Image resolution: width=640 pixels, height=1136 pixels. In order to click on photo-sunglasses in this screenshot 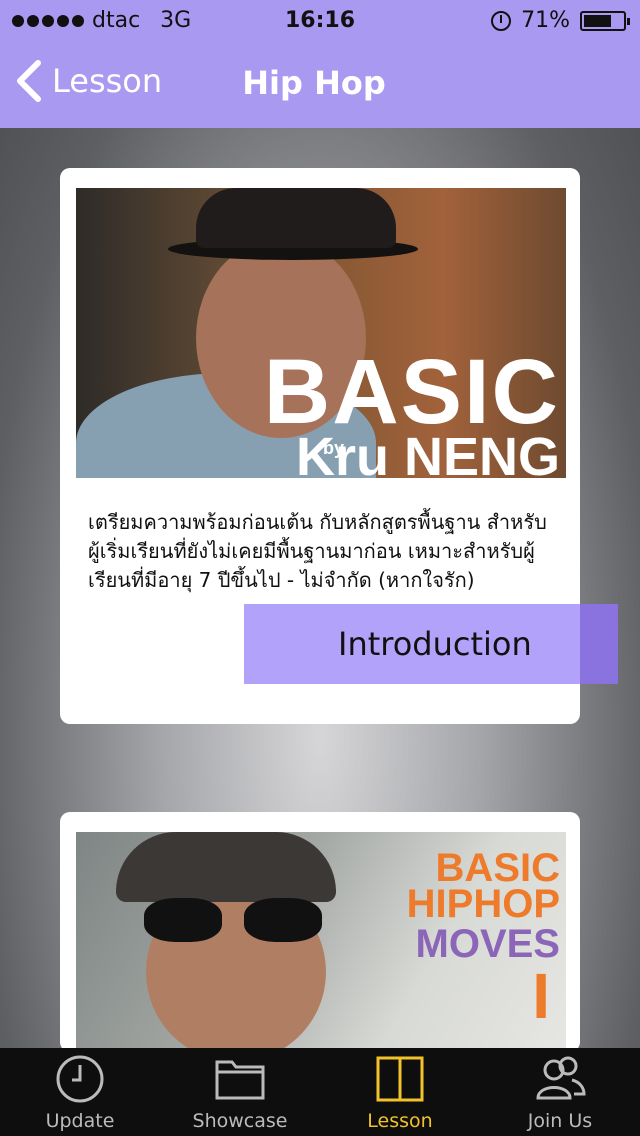, I will do `click(234, 920)`.